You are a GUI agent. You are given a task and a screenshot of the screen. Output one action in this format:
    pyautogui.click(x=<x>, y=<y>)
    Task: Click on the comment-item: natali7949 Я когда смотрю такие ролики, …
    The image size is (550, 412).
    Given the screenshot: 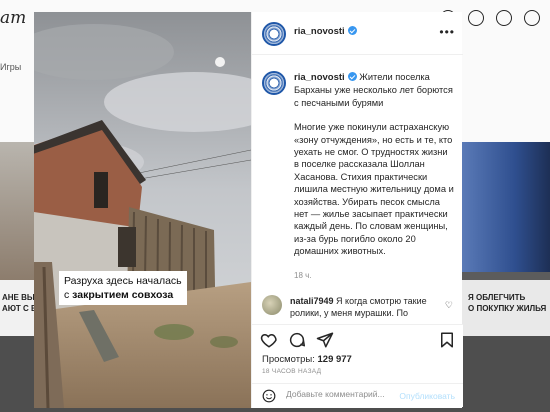 What is the action you would take?
    pyautogui.click(x=357, y=307)
    